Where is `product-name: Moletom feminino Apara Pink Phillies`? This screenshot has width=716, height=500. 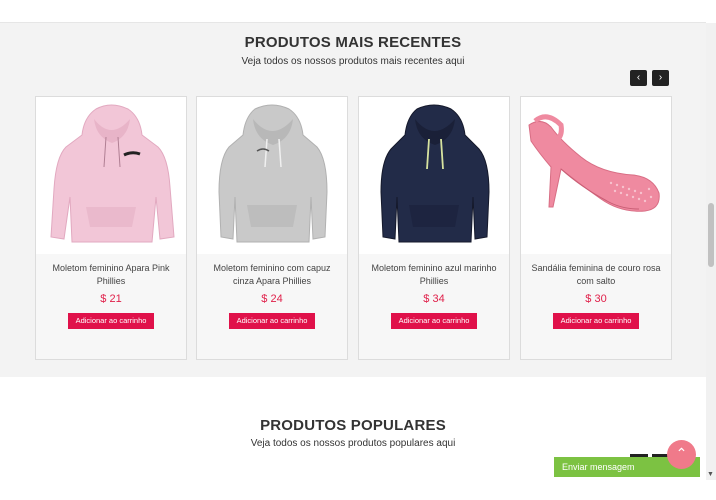
product-name: Moletom feminino Apara Pink Phillies is located at coordinates (111, 275).